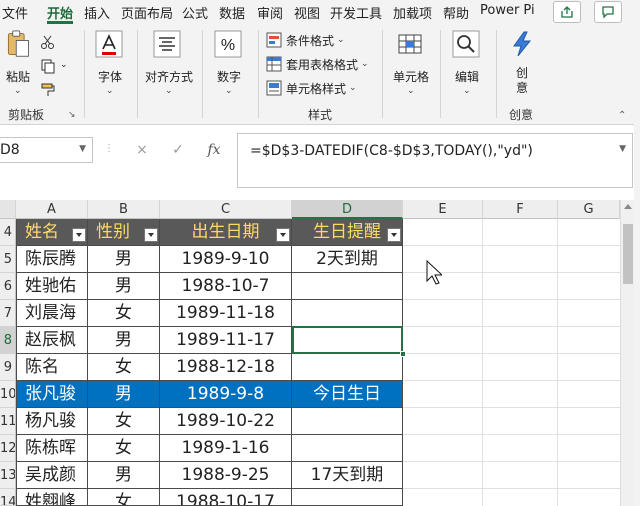 The height and width of the screenshot is (506, 640). What do you see at coordinates (52, 448) in the screenshot?
I see `cell-name: 陈栋晖` at bounding box center [52, 448].